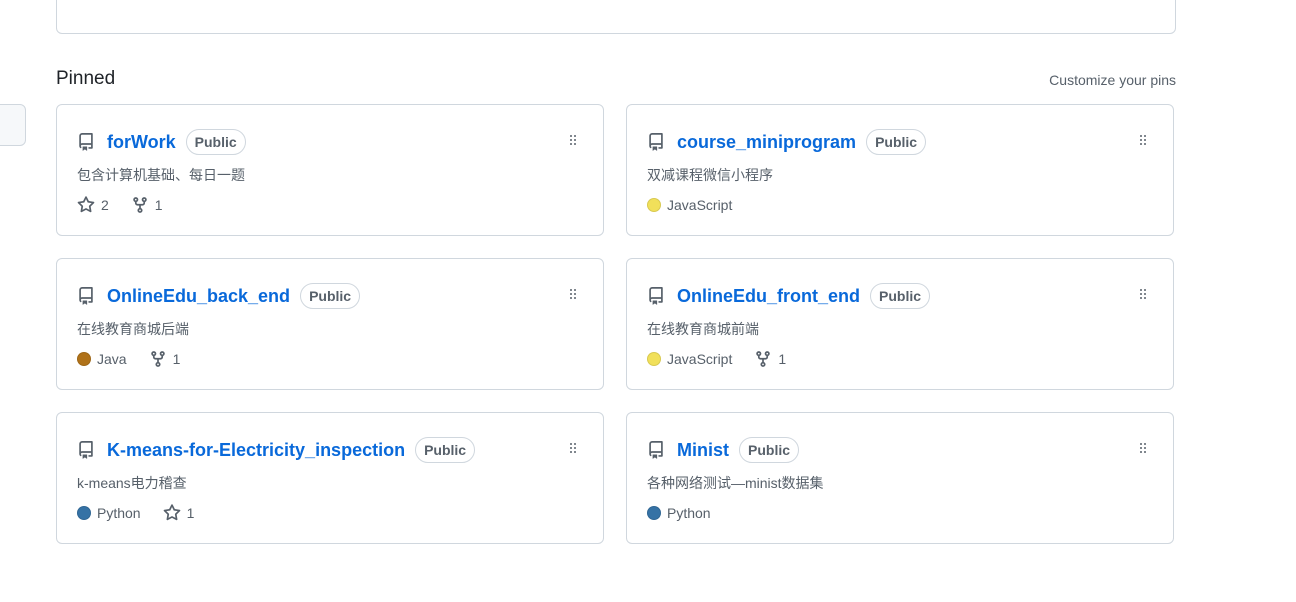 The width and height of the screenshot is (1296, 602). I want to click on repo-meta: JavaScript, so click(700, 205).